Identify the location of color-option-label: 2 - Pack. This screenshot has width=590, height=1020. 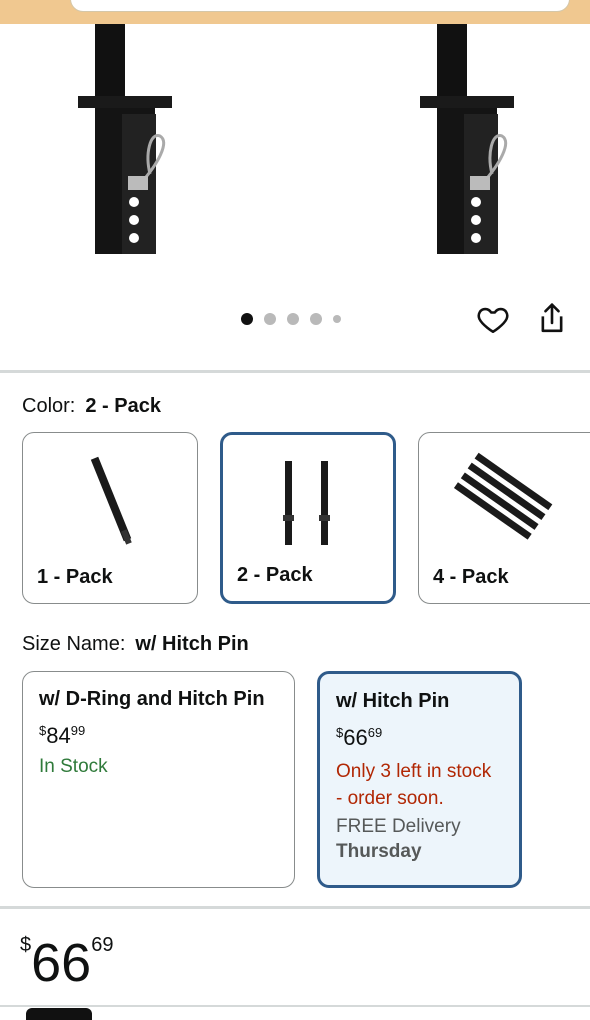
(275, 575).